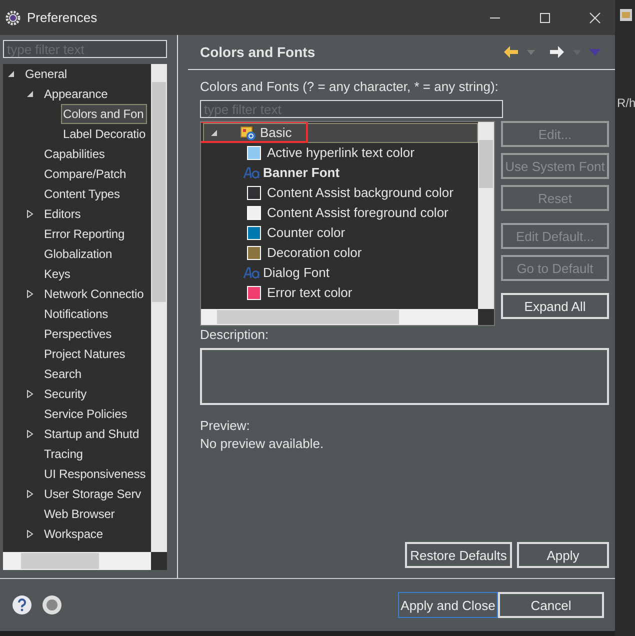 This screenshot has height=636, width=635. What do you see at coordinates (63, 454) in the screenshot?
I see `tree-item: Tracing` at bounding box center [63, 454].